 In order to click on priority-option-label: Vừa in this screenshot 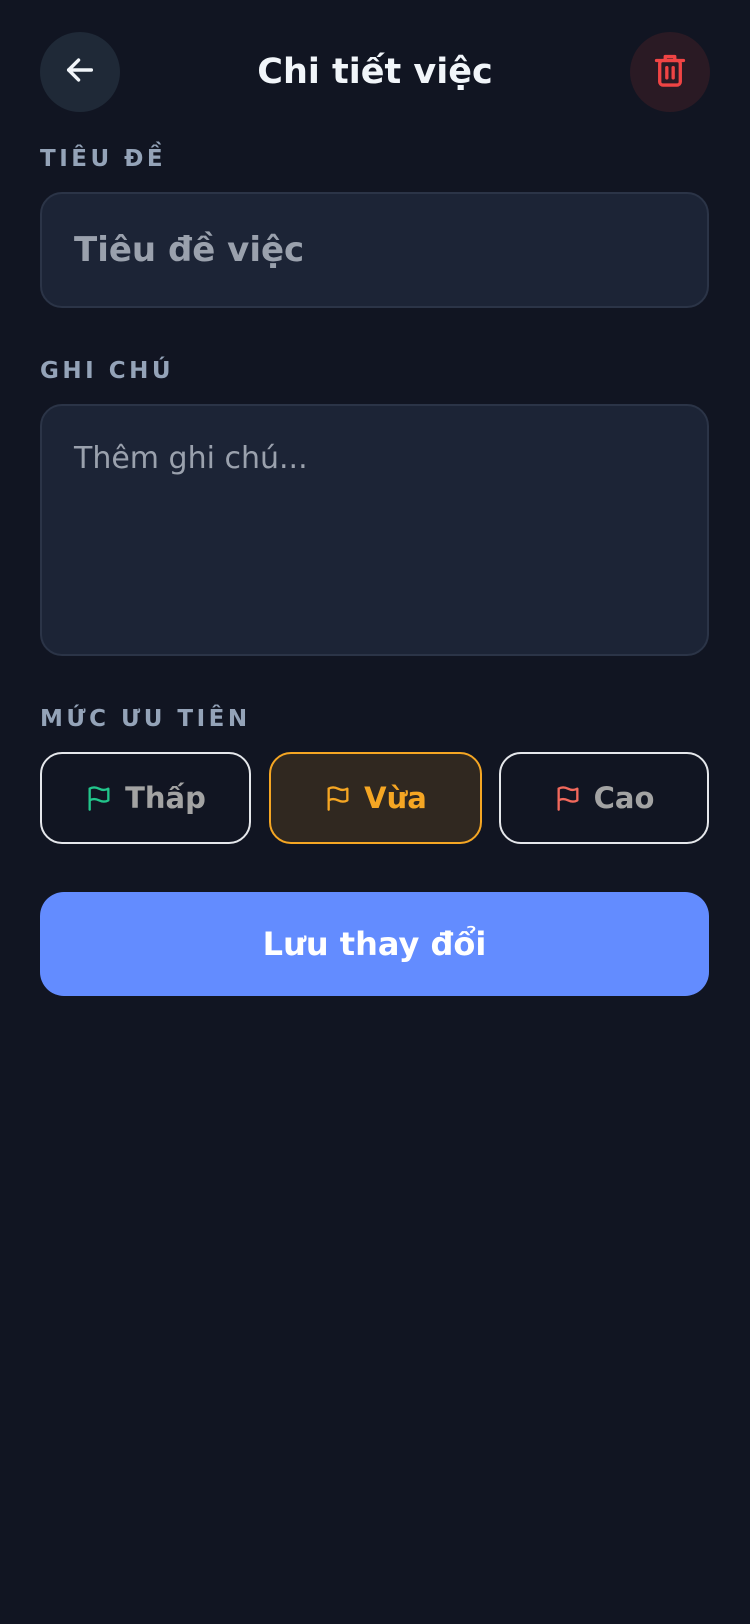, I will do `click(395, 798)`.